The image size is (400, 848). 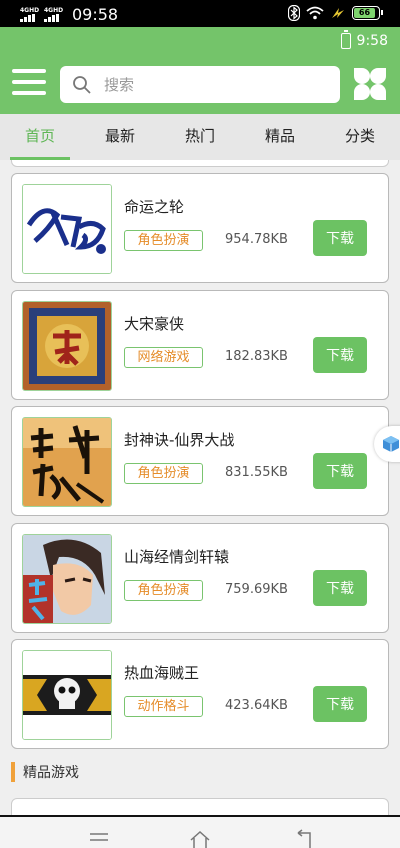 What do you see at coordinates (179, 440) in the screenshot?
I see `game-title: 封神诀-仙界大战` at bounding box center [179, 440].